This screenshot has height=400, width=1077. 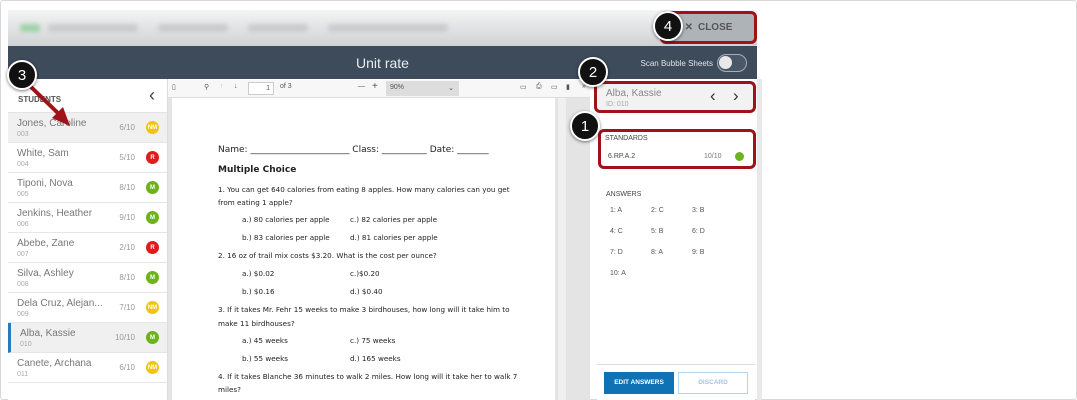 I want to click on callout-1: 1, so click(x=585, y=126).